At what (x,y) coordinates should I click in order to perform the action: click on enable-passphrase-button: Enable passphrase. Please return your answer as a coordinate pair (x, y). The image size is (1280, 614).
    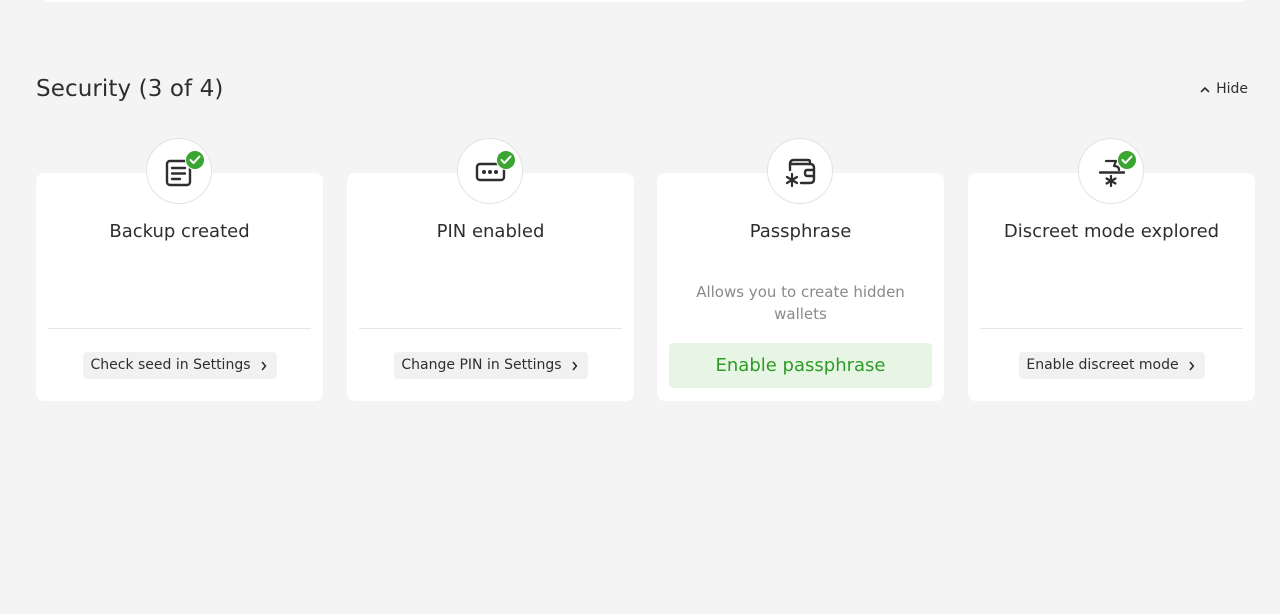
    Looking at the image, I should click on (800, 365).